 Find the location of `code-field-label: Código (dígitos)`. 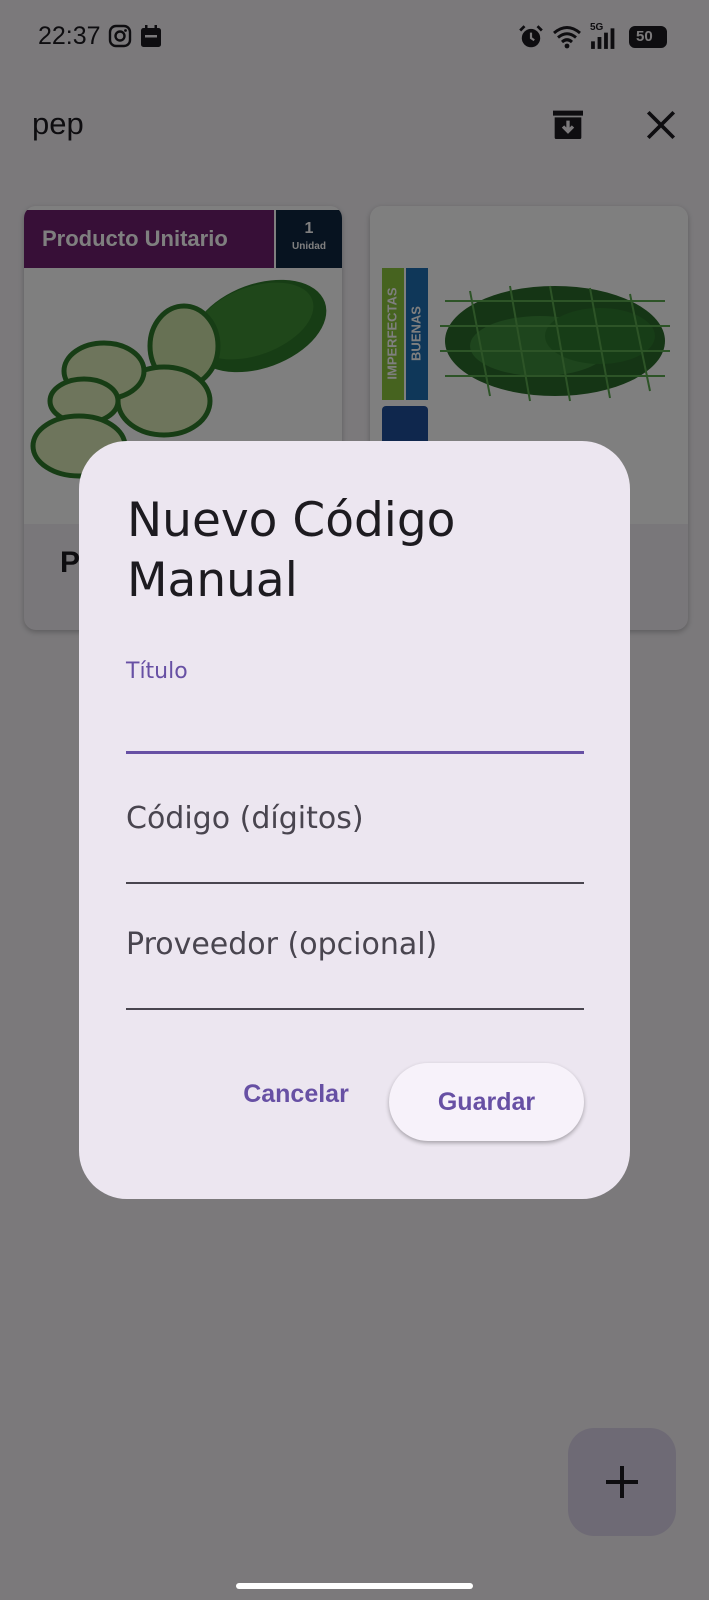

code-field-label: Código (dígitos) is located at coordinates (245, 818).